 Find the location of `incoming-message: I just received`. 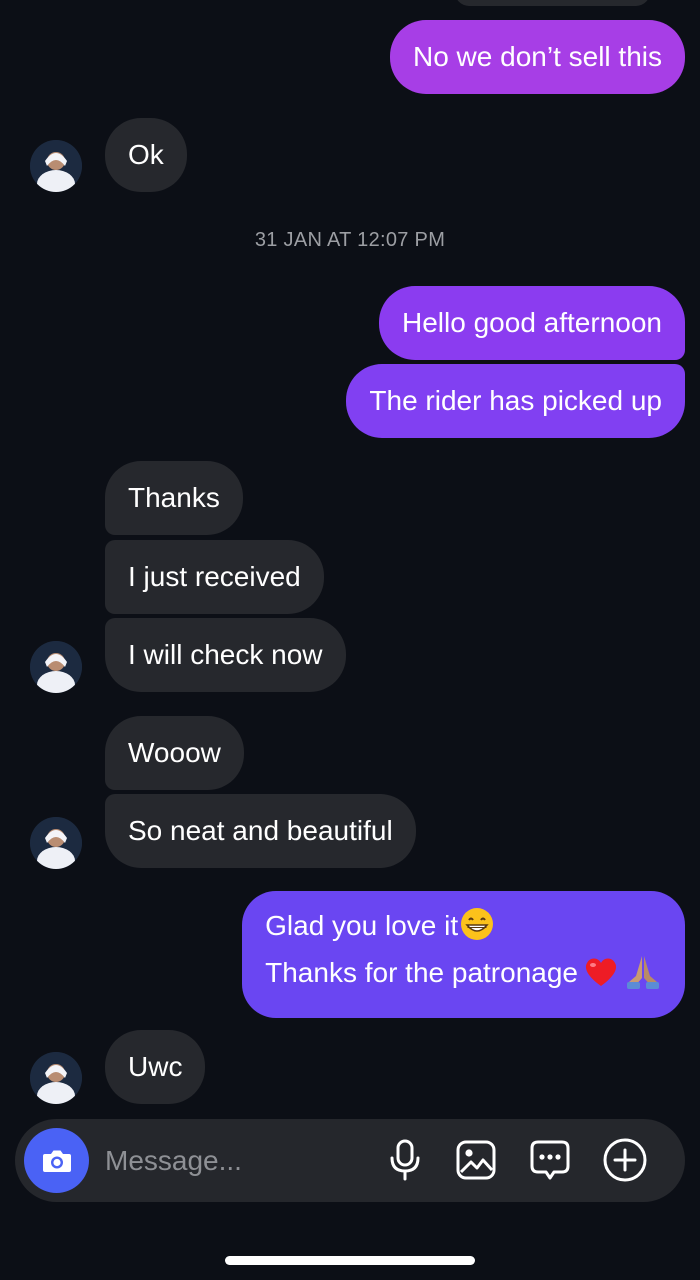

incoming-message: I just received is located at coordinates (214, 577).